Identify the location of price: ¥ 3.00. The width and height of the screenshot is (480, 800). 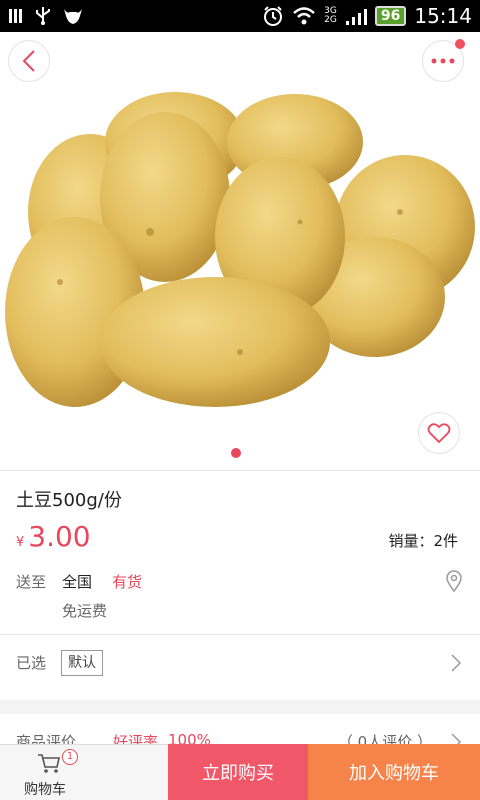
(53, 536).